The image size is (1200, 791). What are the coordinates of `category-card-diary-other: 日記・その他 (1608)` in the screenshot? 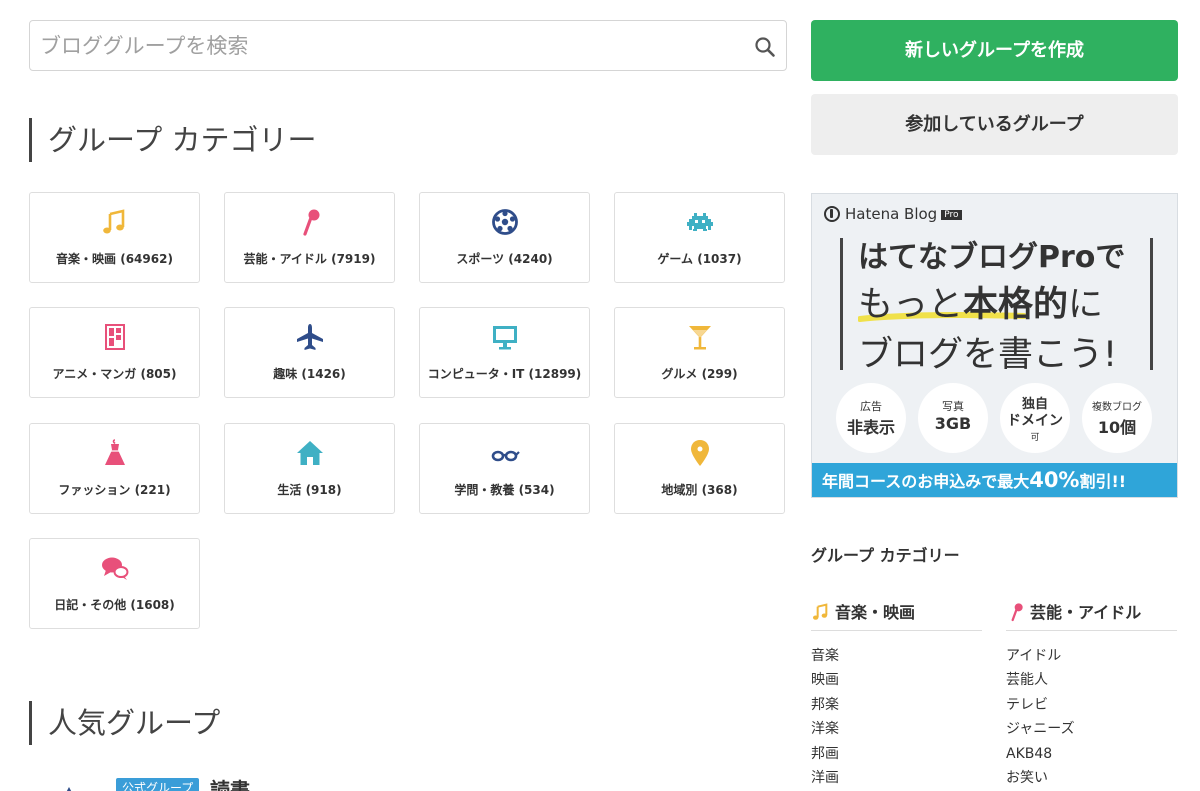 It's located at (114, 583).